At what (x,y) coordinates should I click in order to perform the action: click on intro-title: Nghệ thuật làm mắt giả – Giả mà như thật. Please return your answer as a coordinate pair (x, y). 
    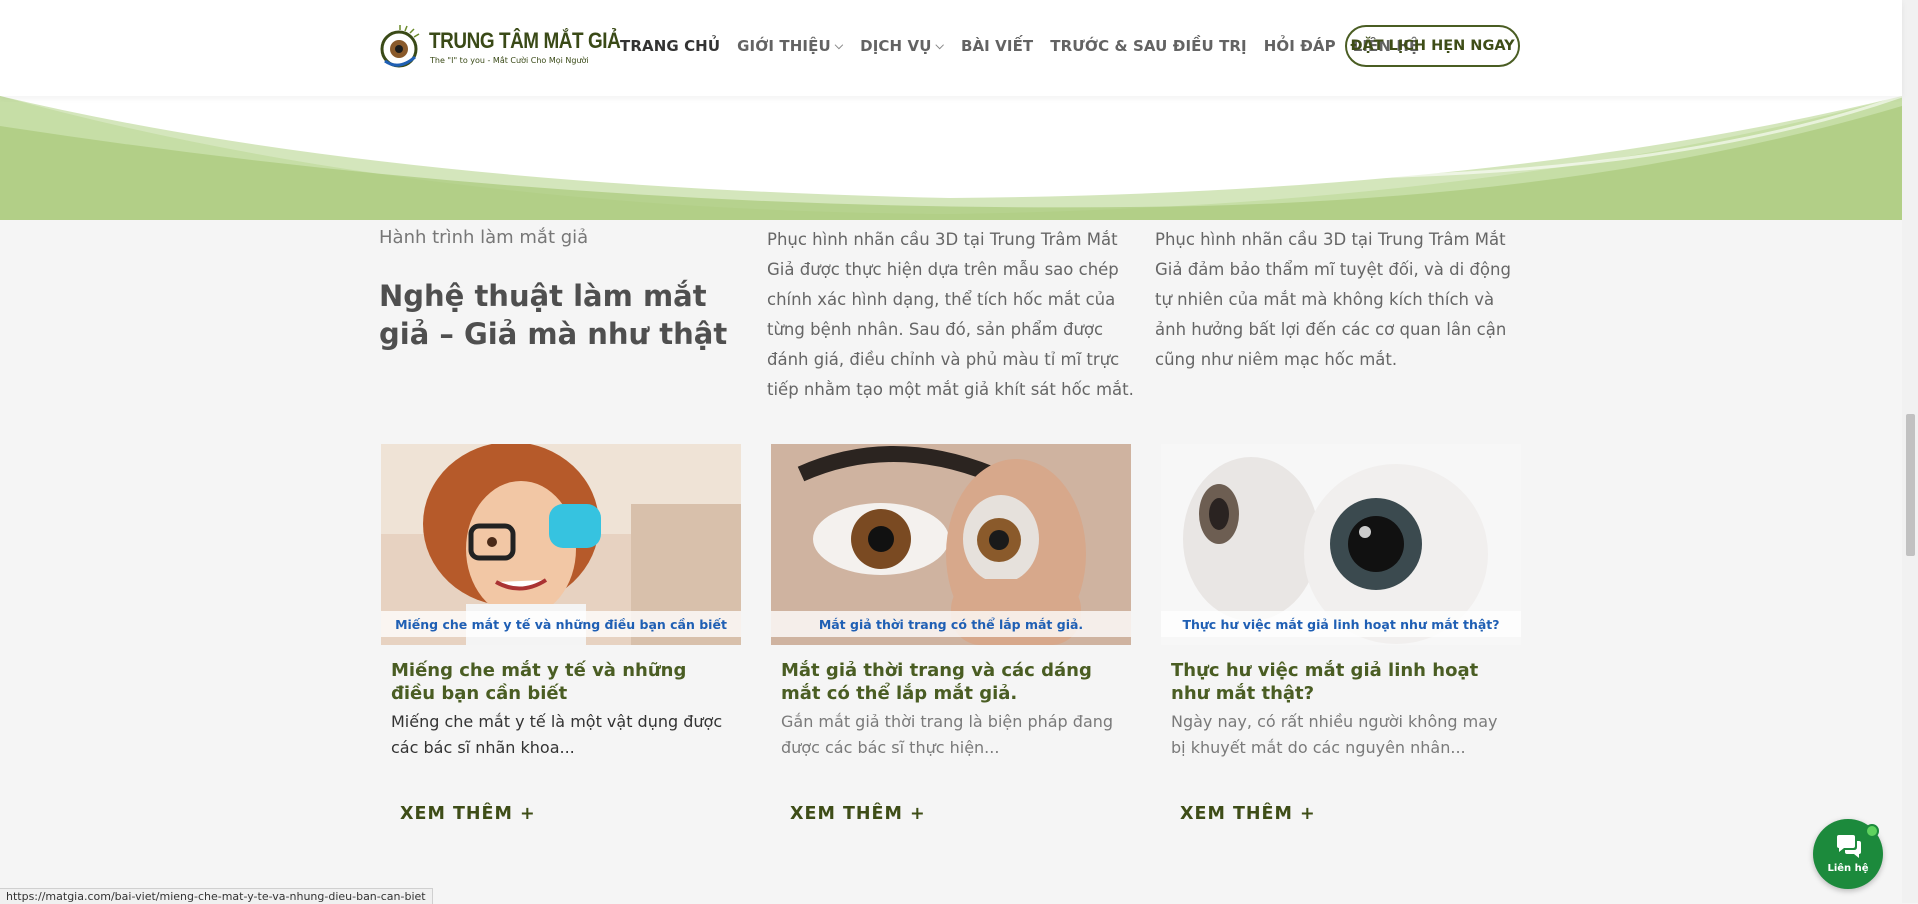
    Looking at the image, I should click on (553, 315).